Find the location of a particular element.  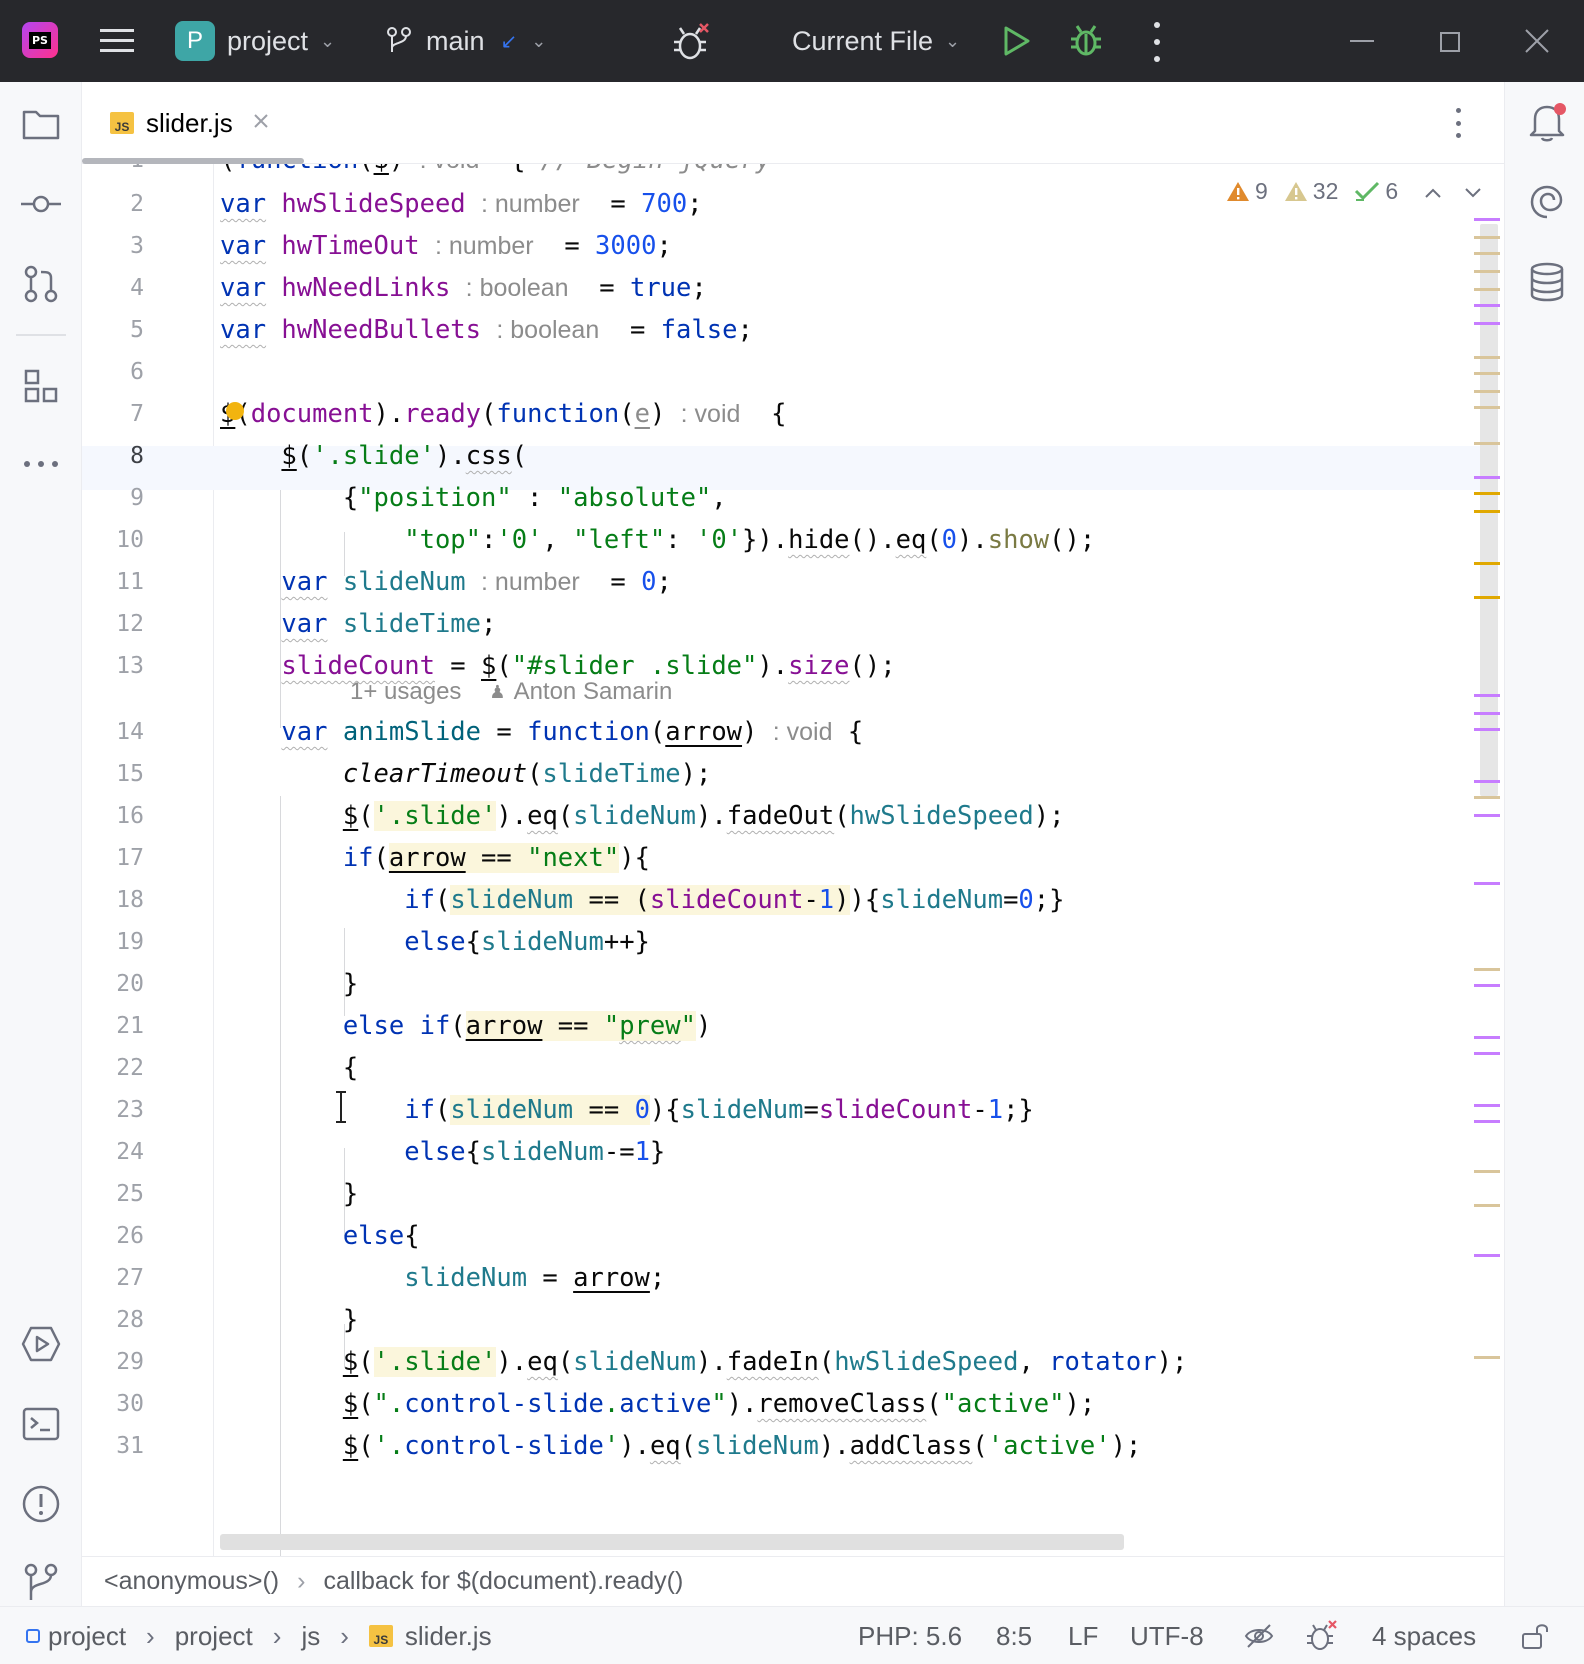

close-icon is located at coordinates (1537, 41).